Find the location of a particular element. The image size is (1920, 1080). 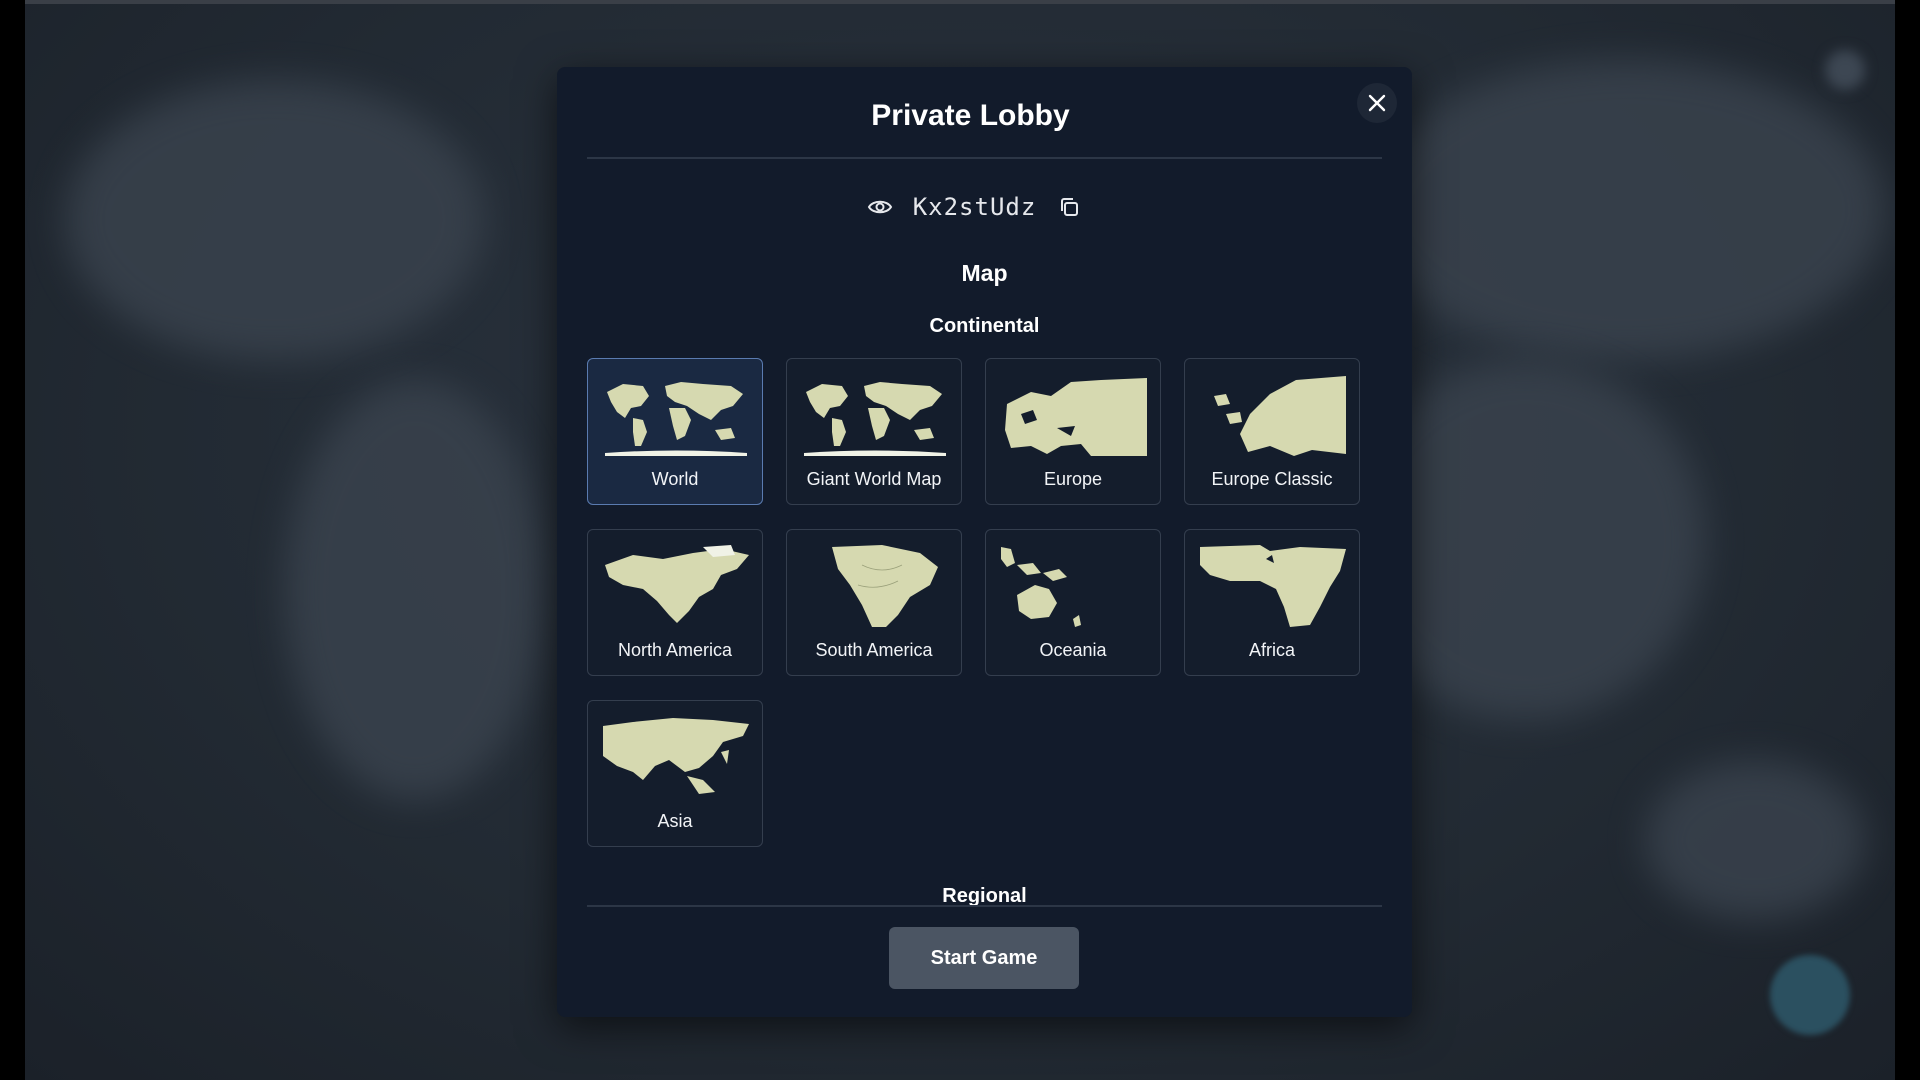

map-card-label: North America is located at coordinates (675, 650).